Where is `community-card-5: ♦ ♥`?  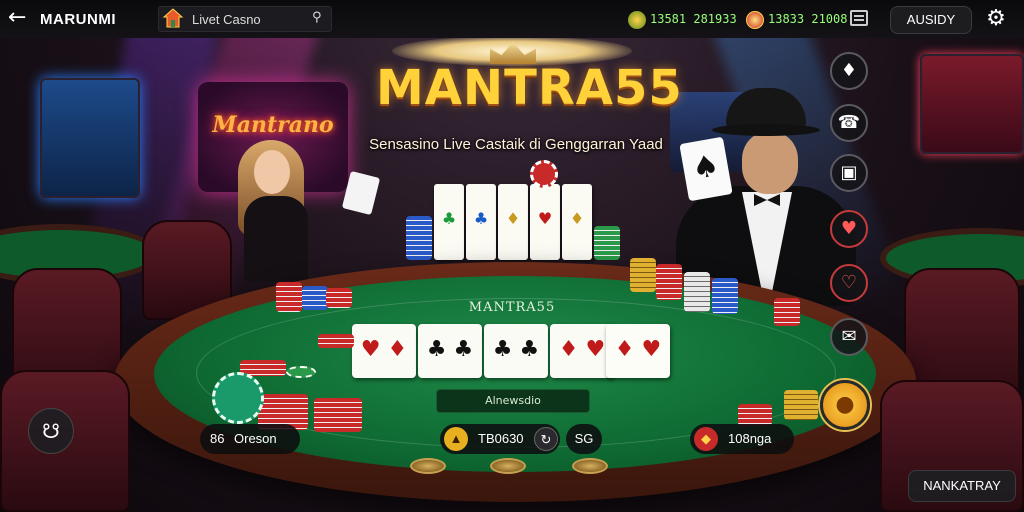
community-card-5: ♦ ♥ is located at coordinates (638, 351).